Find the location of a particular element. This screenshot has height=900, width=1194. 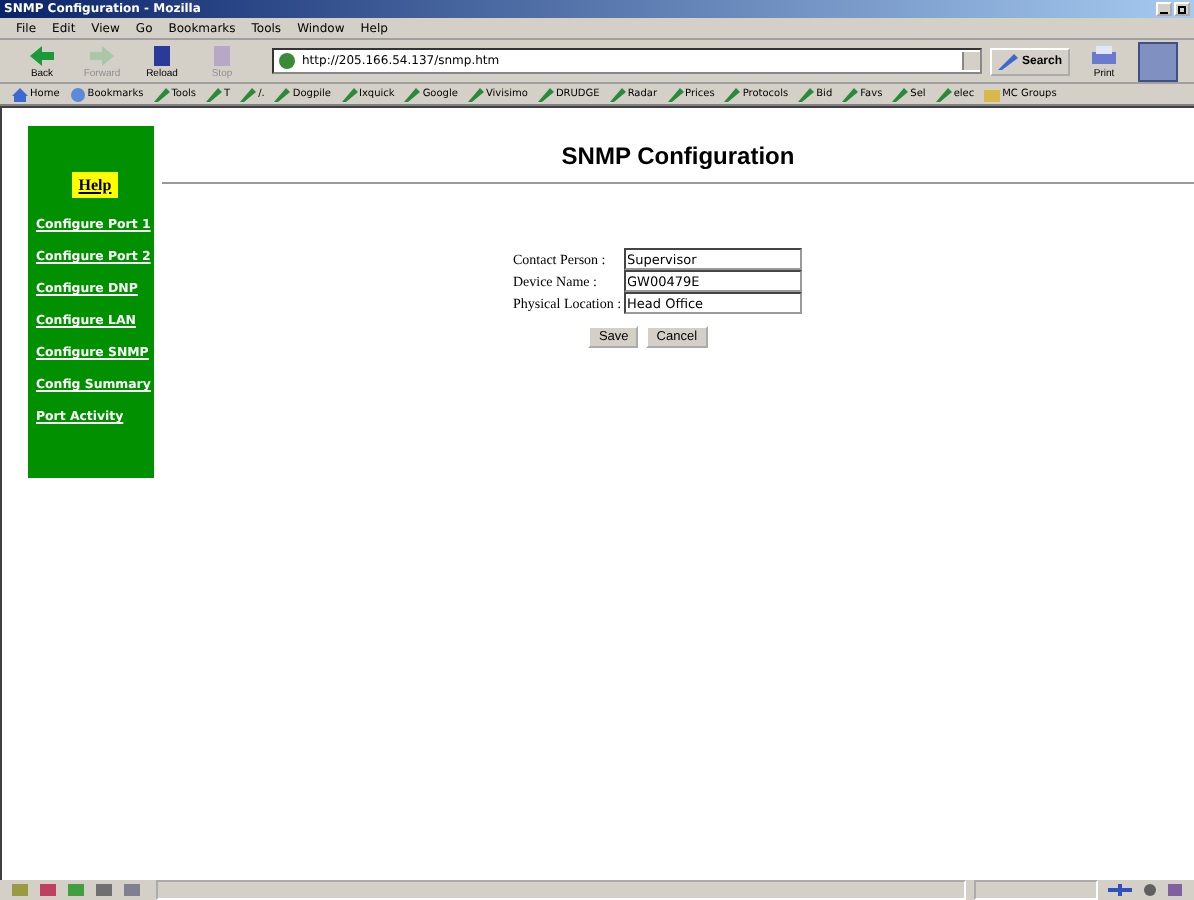

back-arrow-icon is located at coordinates (42, 55).